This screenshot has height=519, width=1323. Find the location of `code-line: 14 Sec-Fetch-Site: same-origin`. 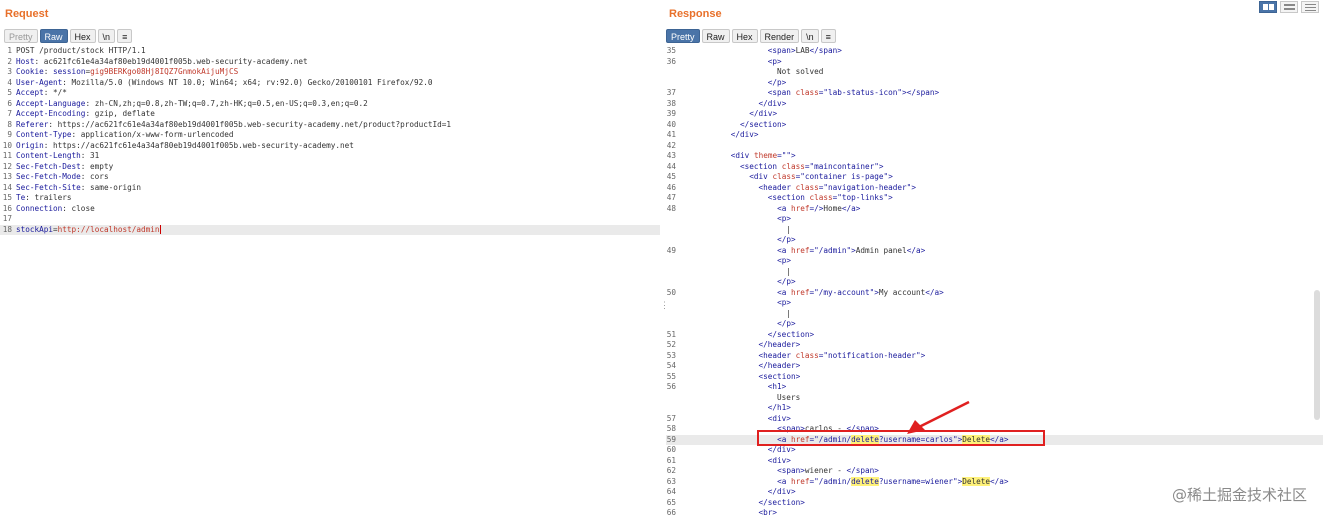

code-line: 14 Sec-Fetch-Site: same-origin is located at coordinates (330, 188).